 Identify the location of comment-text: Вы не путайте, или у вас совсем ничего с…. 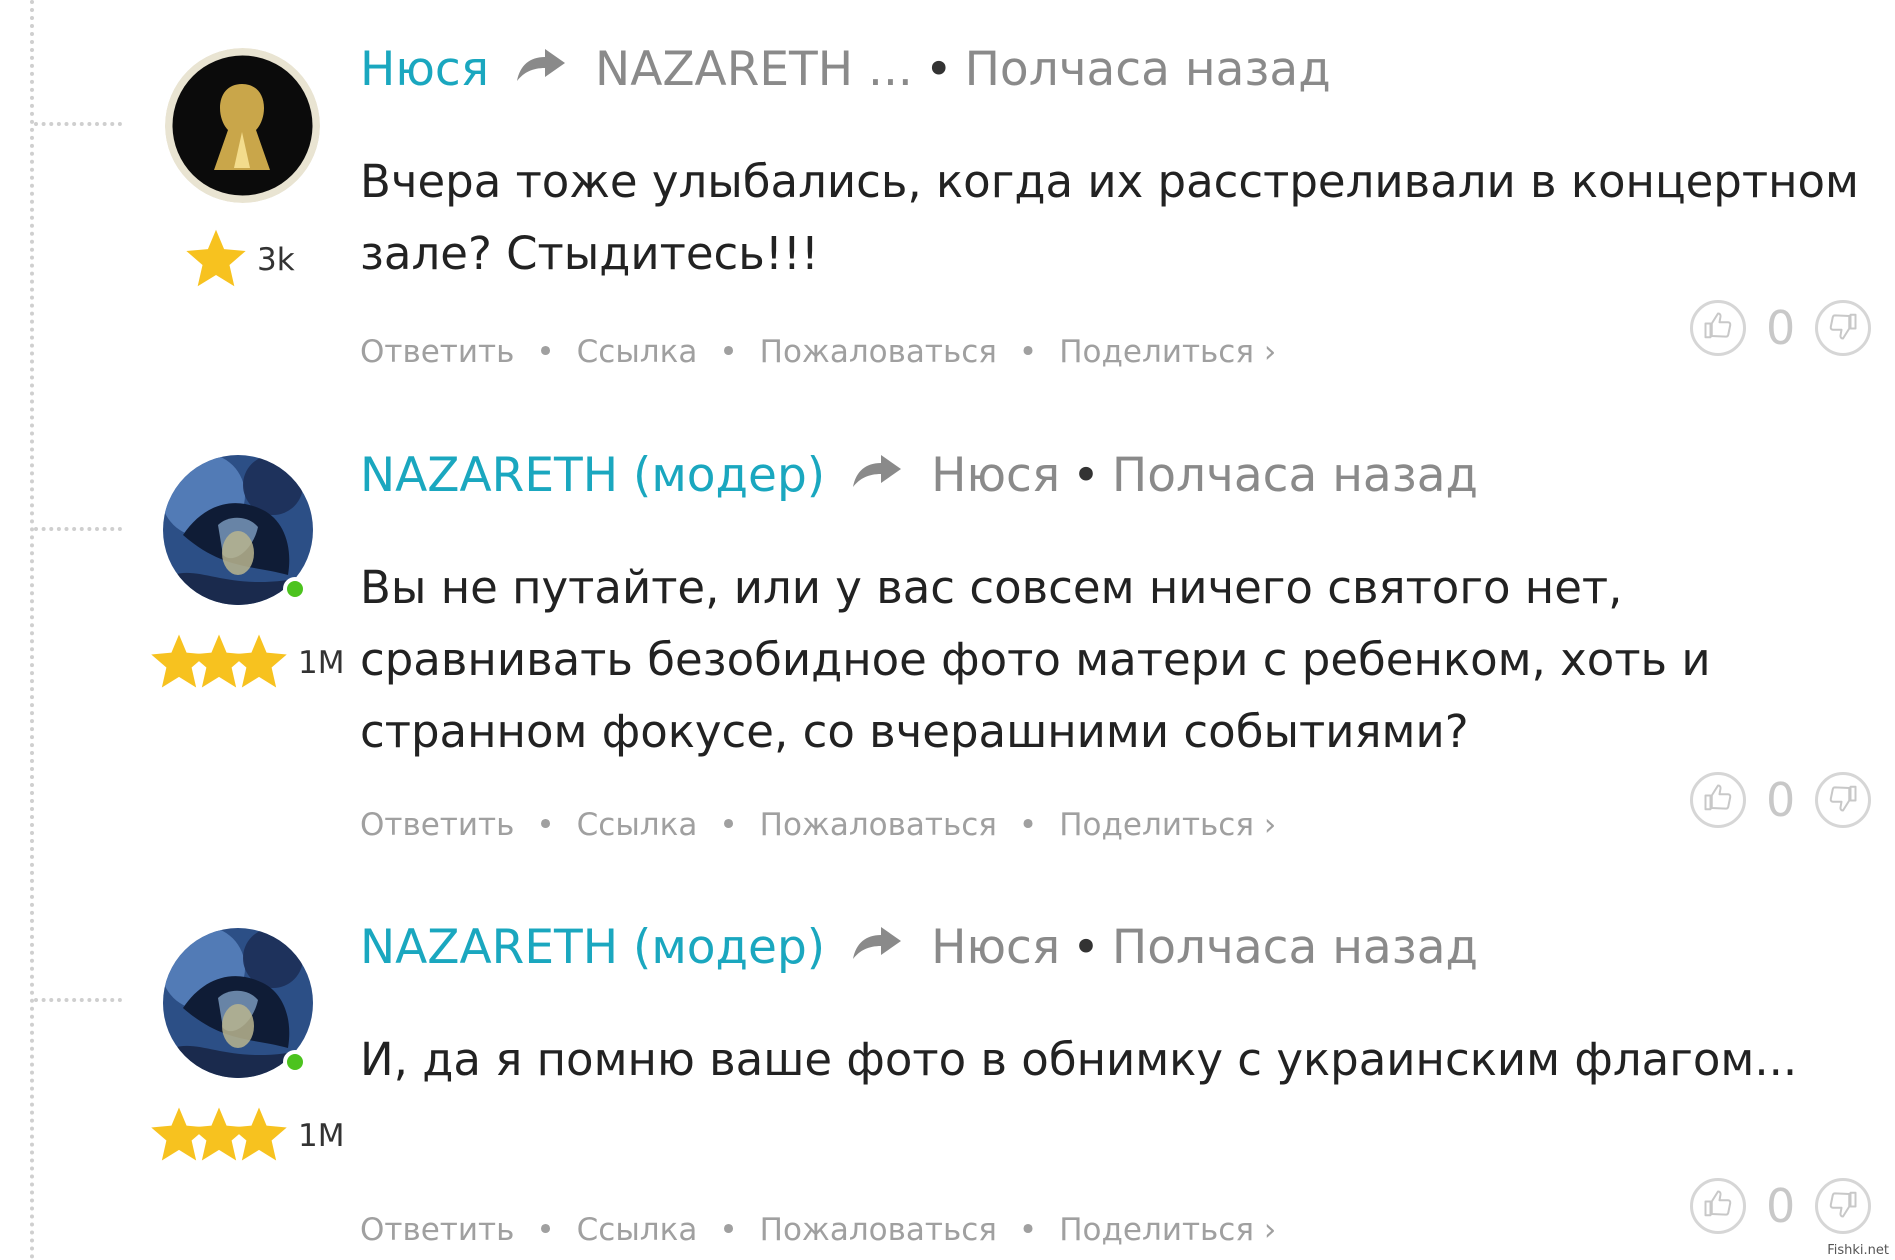
(1035, 659).